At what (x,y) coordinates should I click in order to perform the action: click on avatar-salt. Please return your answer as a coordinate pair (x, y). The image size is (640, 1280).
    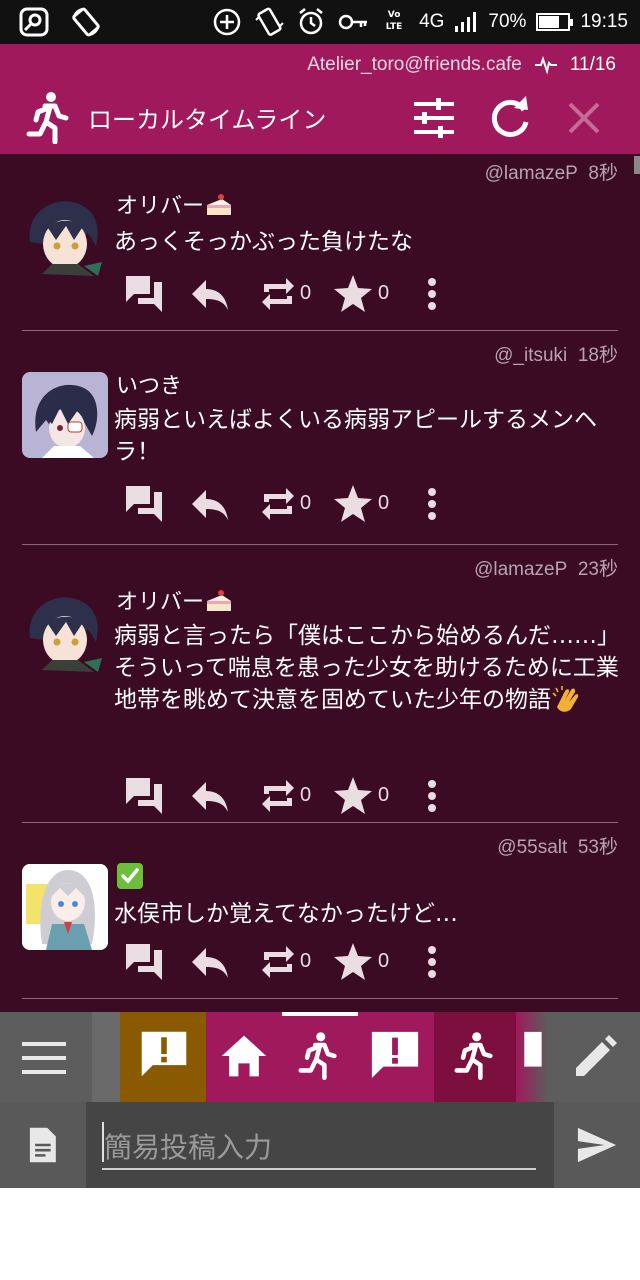
    Looking at the image, I should click on (65, 907).